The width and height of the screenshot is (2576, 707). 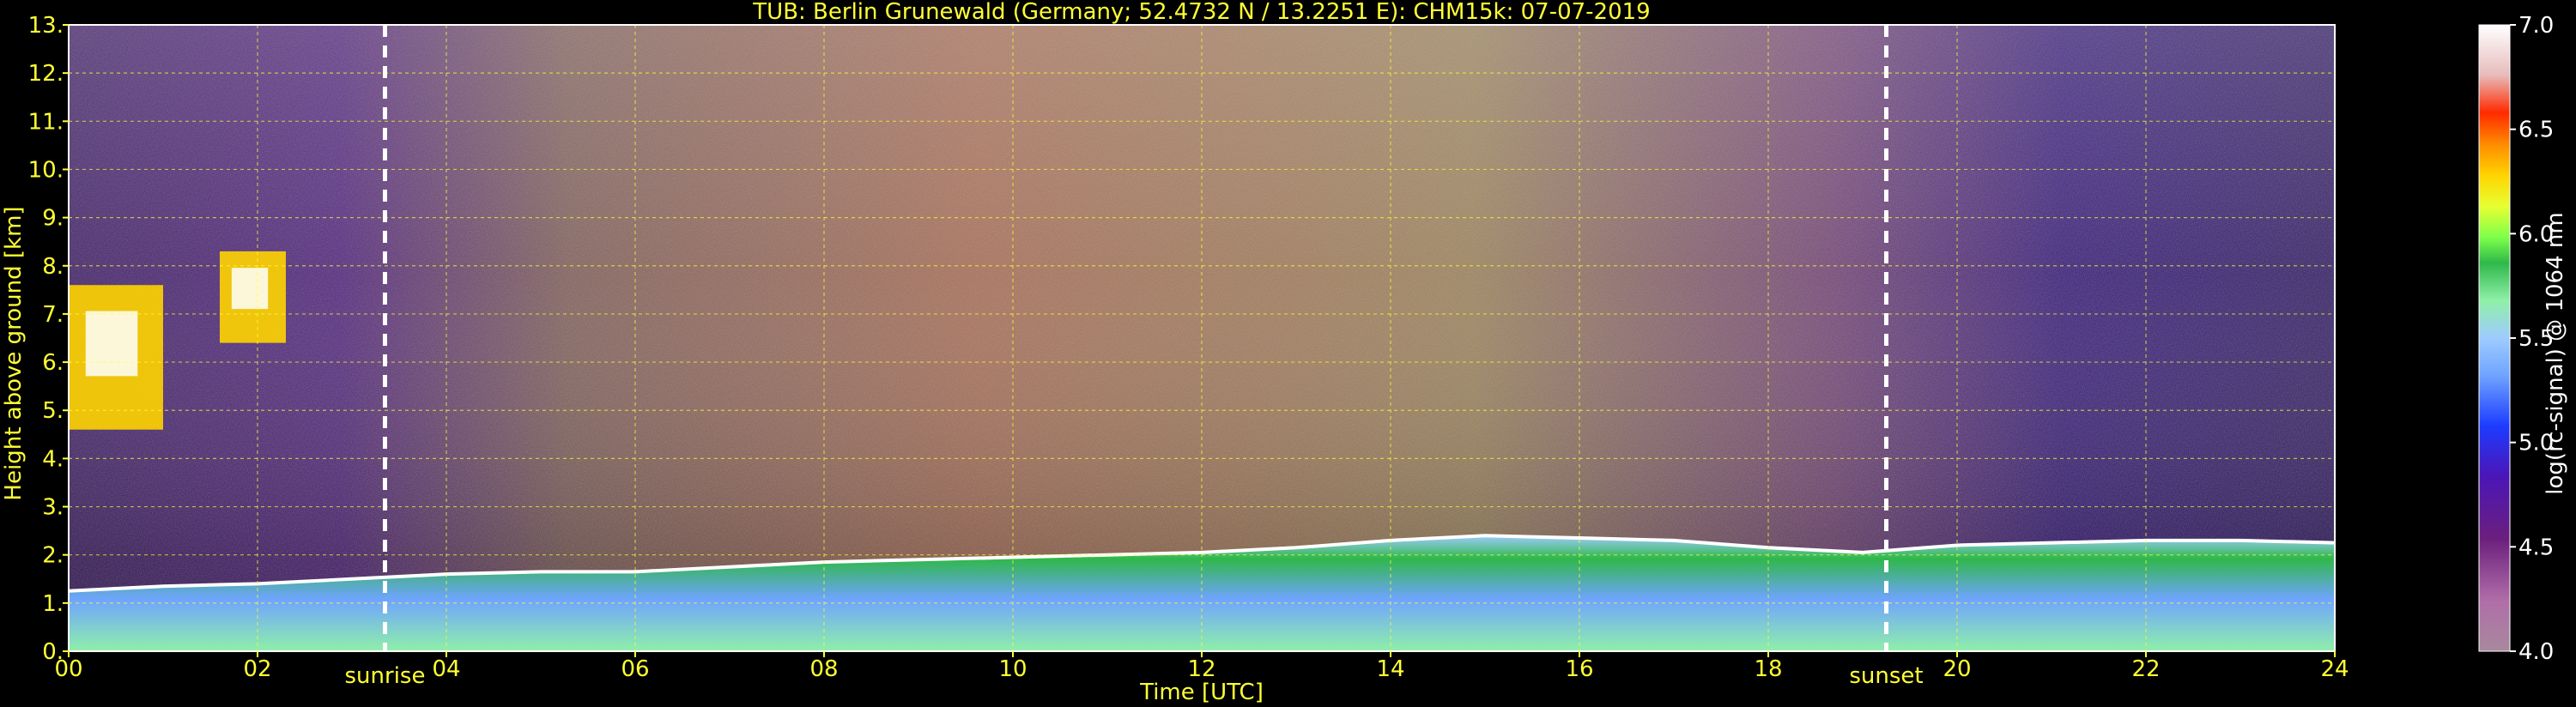 I want to click on y-tick-label-10: 10., so click(x=46, y=170).